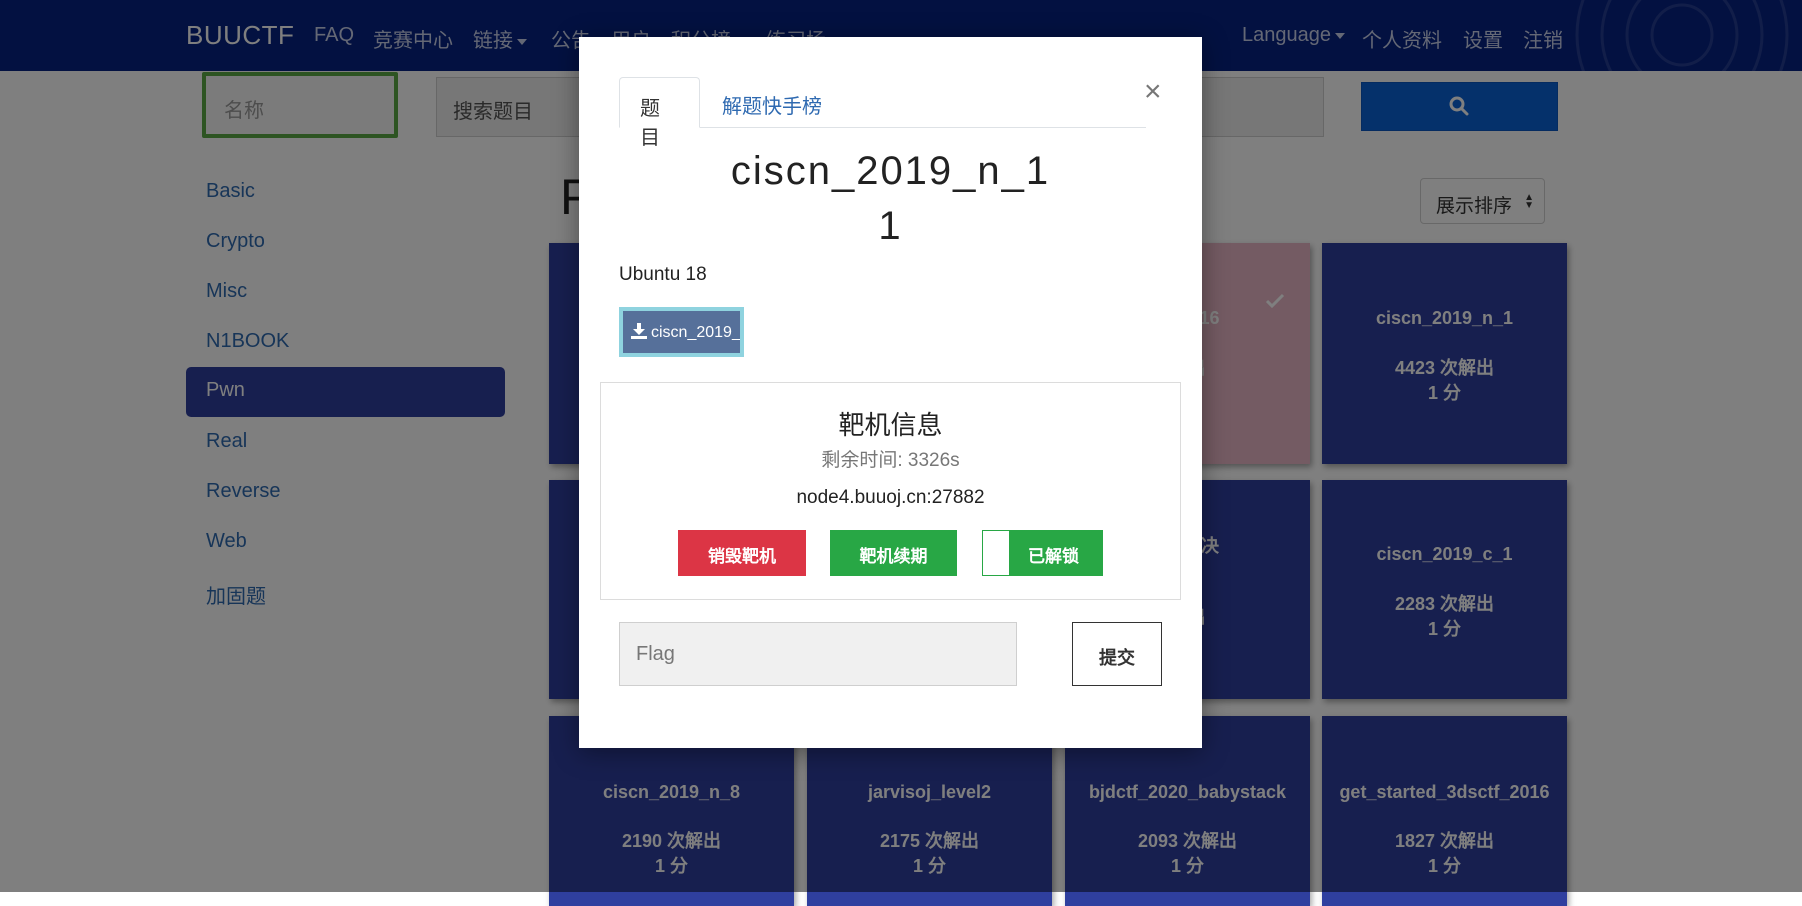  Describe the element at coordinates (1117, 654) in the screenshot. I see `submit-button: 提交` at that location.